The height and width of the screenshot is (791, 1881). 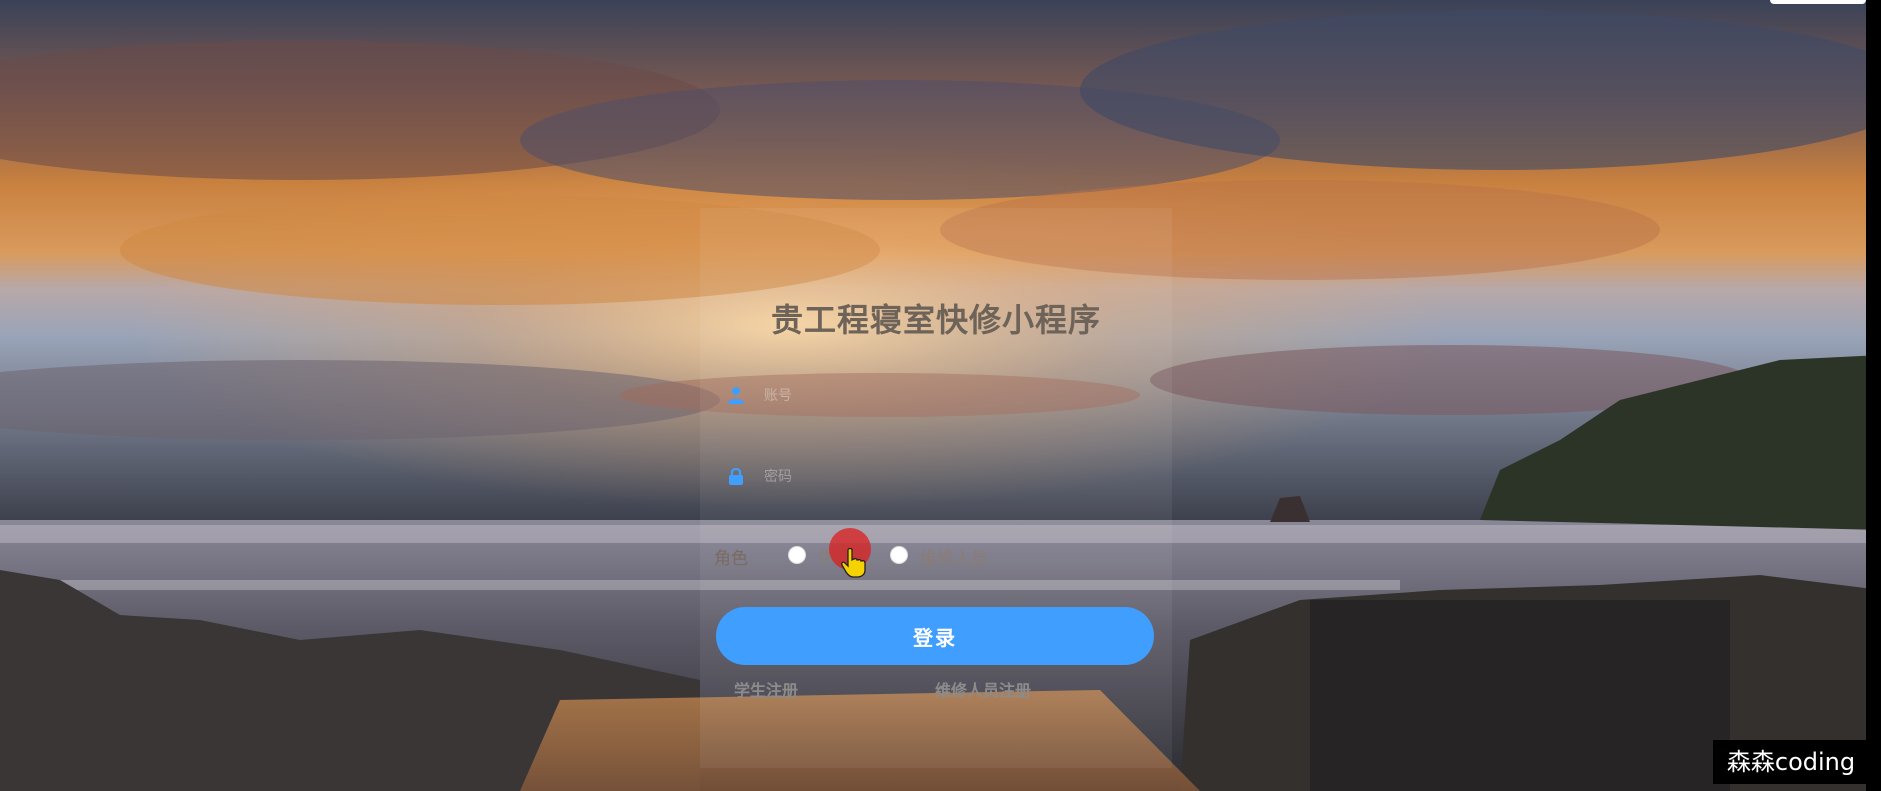 What do you see at coordinates (1791, 762) in the screenshot?
I see `watermark: 森森coding` at bounding box center [1791, 762].